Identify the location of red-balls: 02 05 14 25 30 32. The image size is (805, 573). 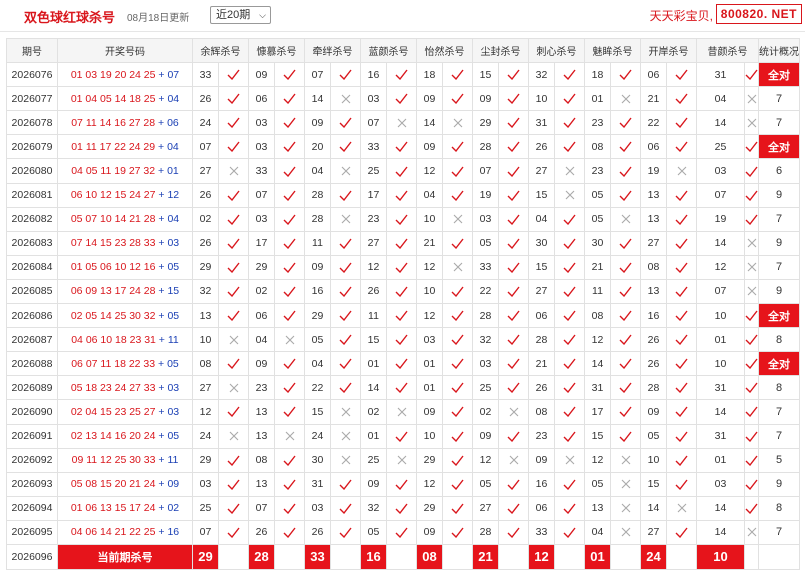
(113, 315).